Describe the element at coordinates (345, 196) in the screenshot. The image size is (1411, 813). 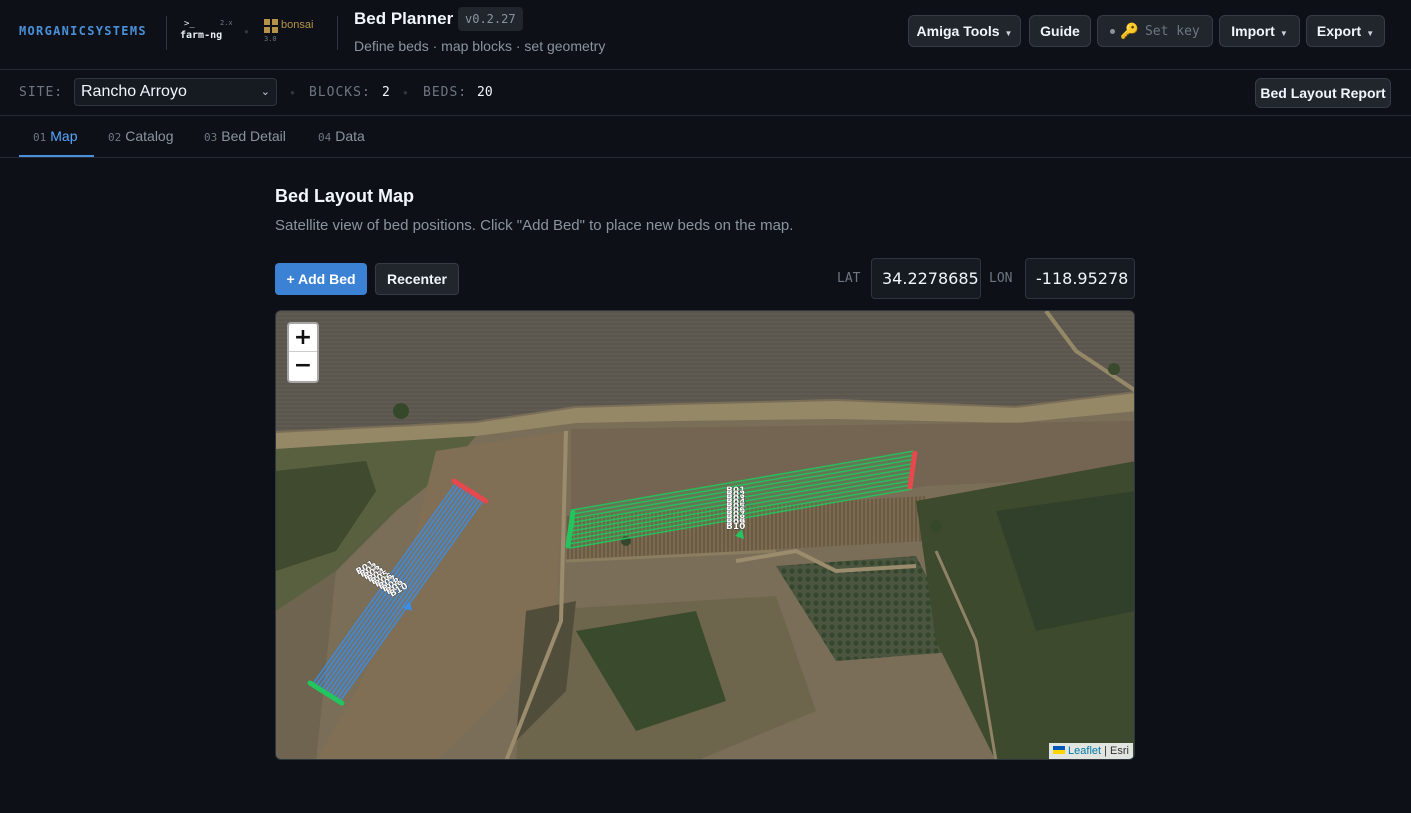
I see `section-title: Bed Layout Map` at that location.